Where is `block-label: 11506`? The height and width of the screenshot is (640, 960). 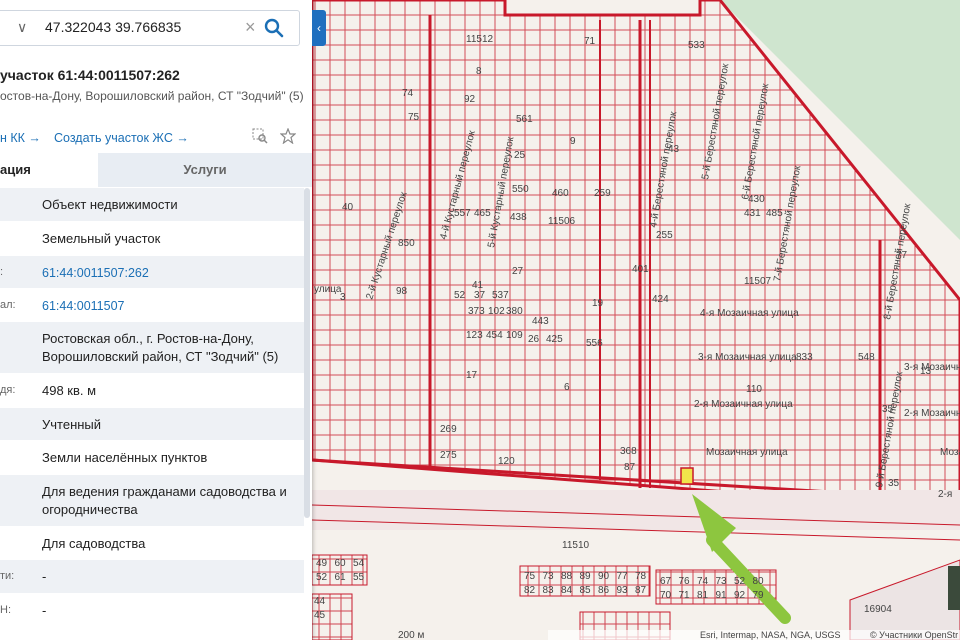 block-label: 11506 is located at coordinates (562, 221).